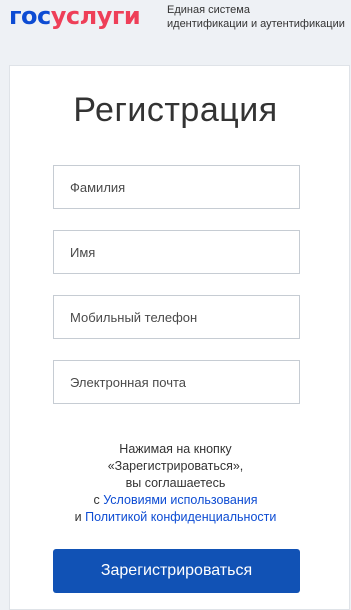  What do you see at coordinates (176, 382) in the screenshot?
I see `email-input` at bounding box center [176, 382].